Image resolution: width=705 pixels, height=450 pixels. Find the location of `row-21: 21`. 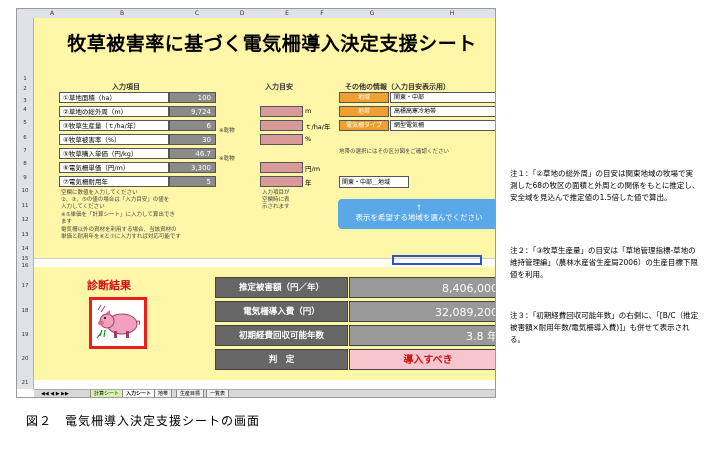

row-21: 21 is located at coordinates (25, 383).